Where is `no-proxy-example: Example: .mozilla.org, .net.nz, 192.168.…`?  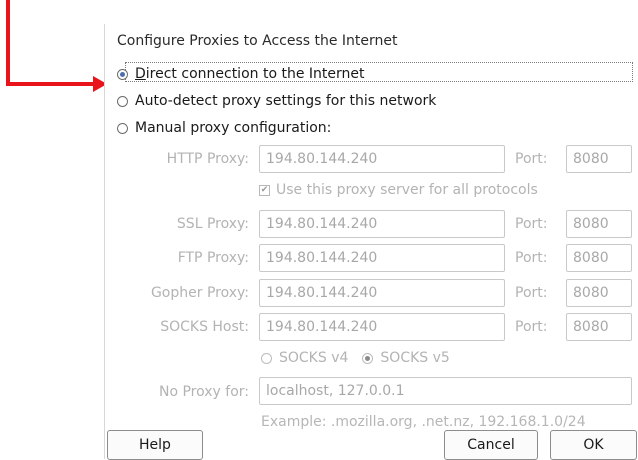 no-proxy-example: Example: .mozilla.org, .net.nz, 192.168.… is located at coordinates (423, 422).